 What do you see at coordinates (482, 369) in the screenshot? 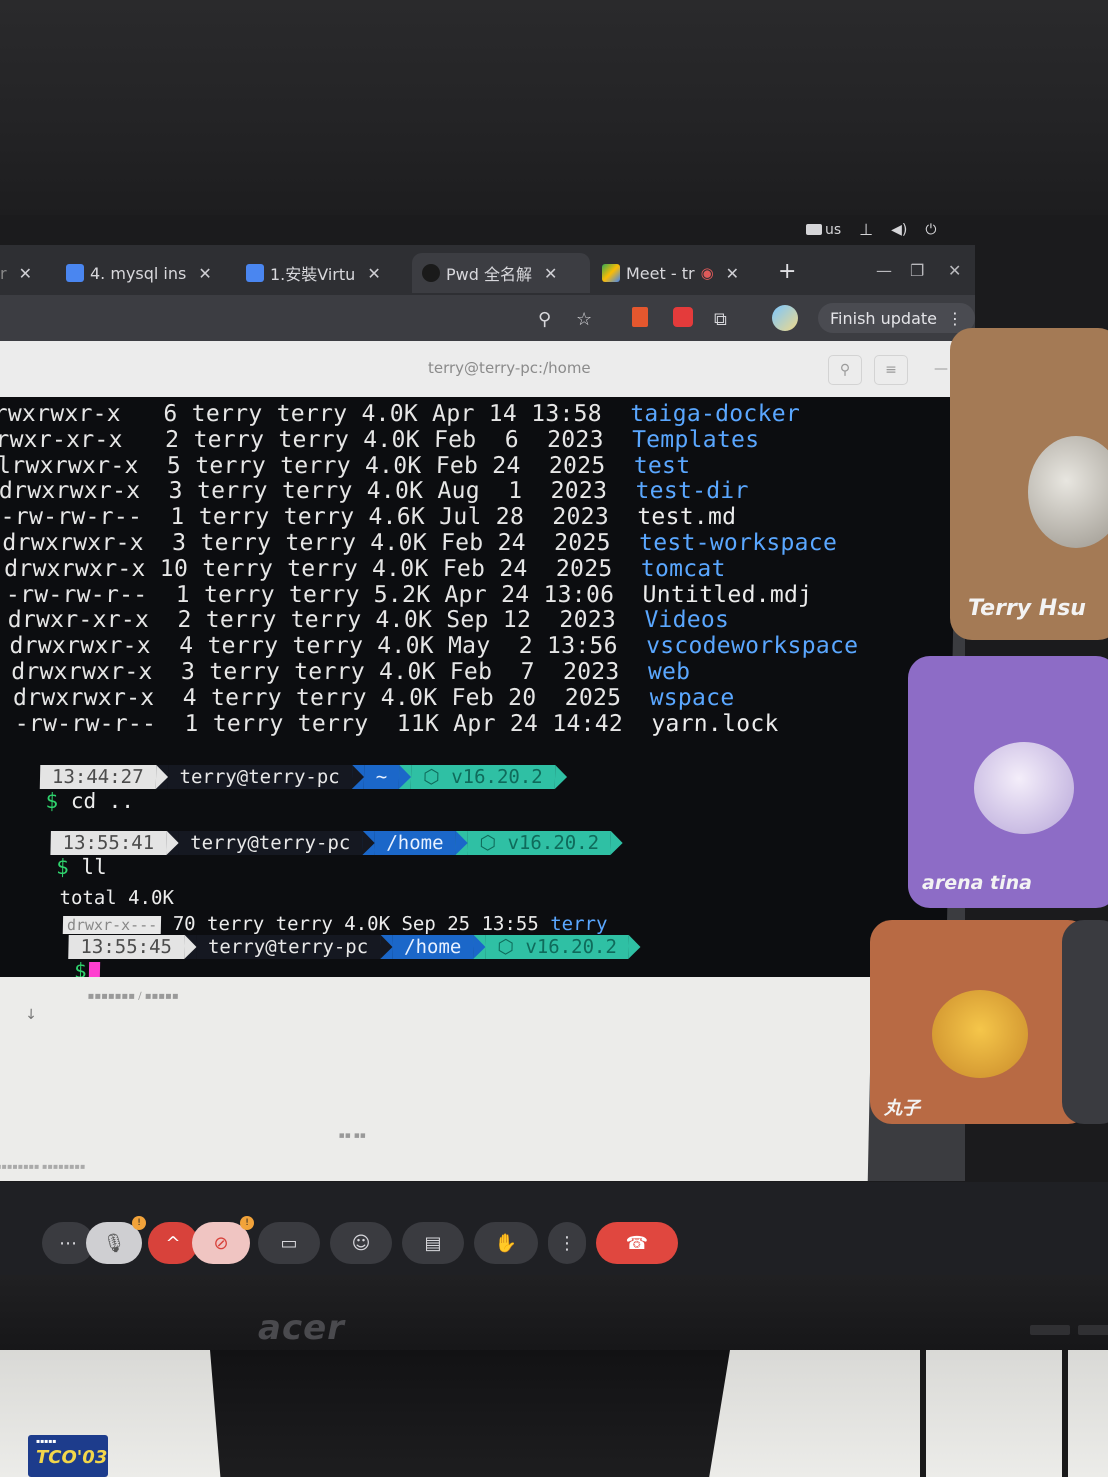
I see `terminal-titlebar: terry@terry-pc:/home ⚲ ≡ —` at bounding box center [482, 369].